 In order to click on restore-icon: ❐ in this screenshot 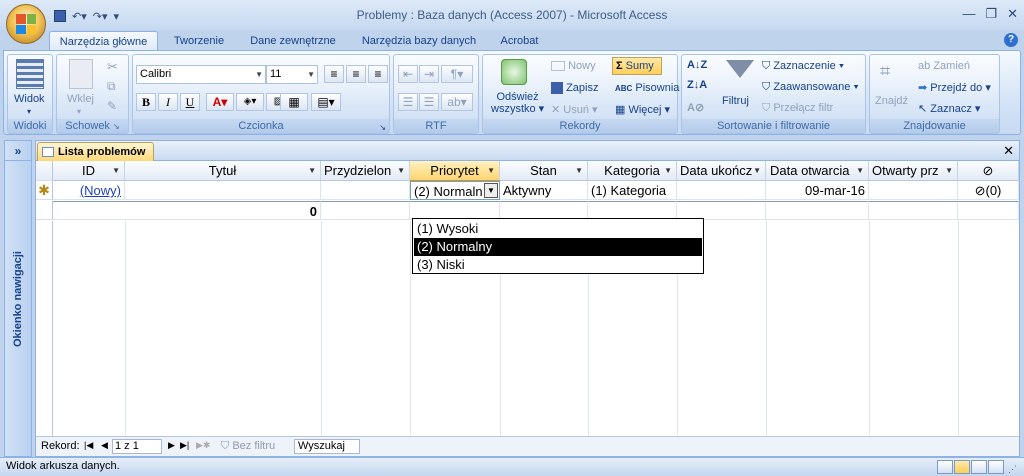, I will do `click(991, 14)`.